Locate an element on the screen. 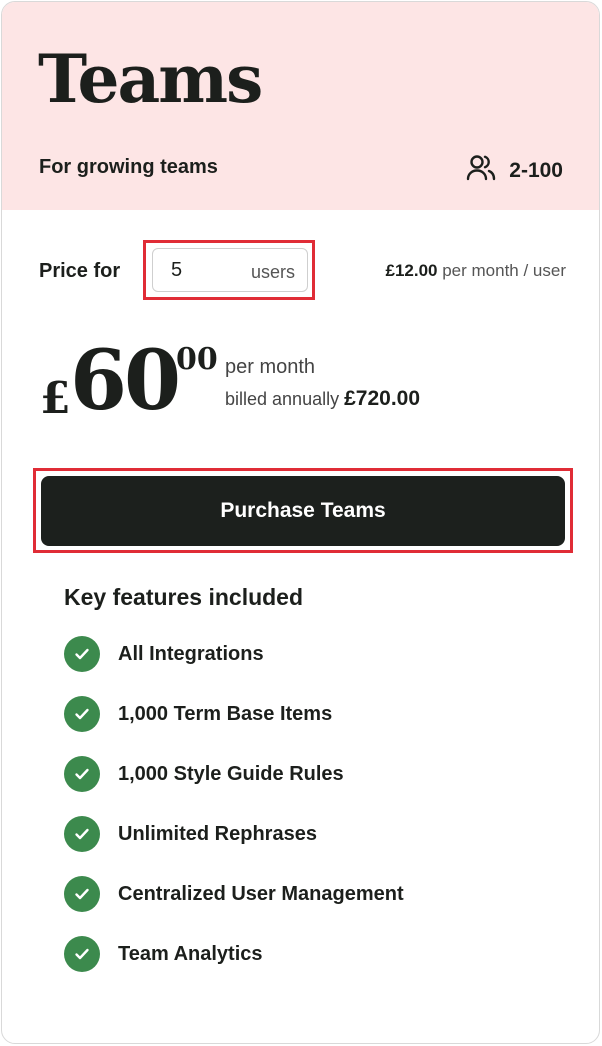  feature-item: 1,000 Term Base Items is located at coordinates (234, 726).